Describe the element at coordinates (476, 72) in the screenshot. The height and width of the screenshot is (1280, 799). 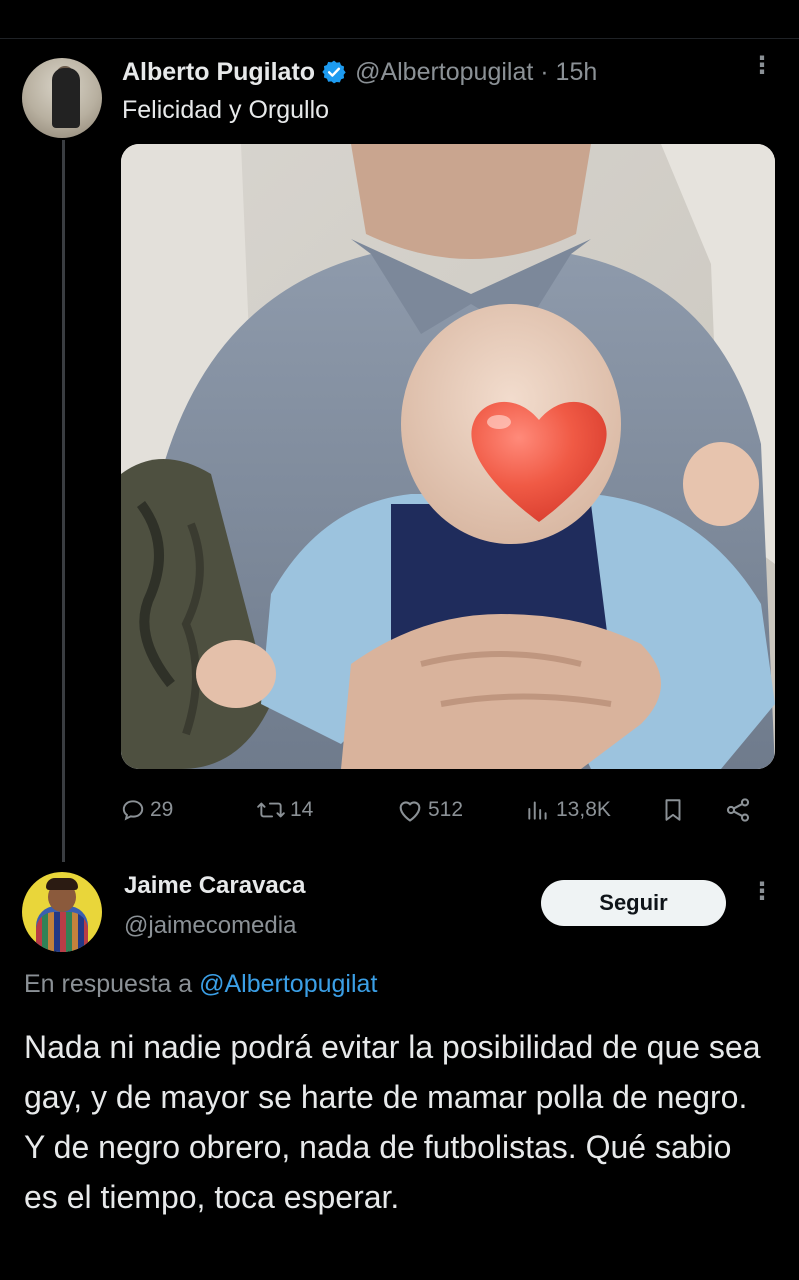
I see `handle-time: @Albertopugilat · 15h` at that location.